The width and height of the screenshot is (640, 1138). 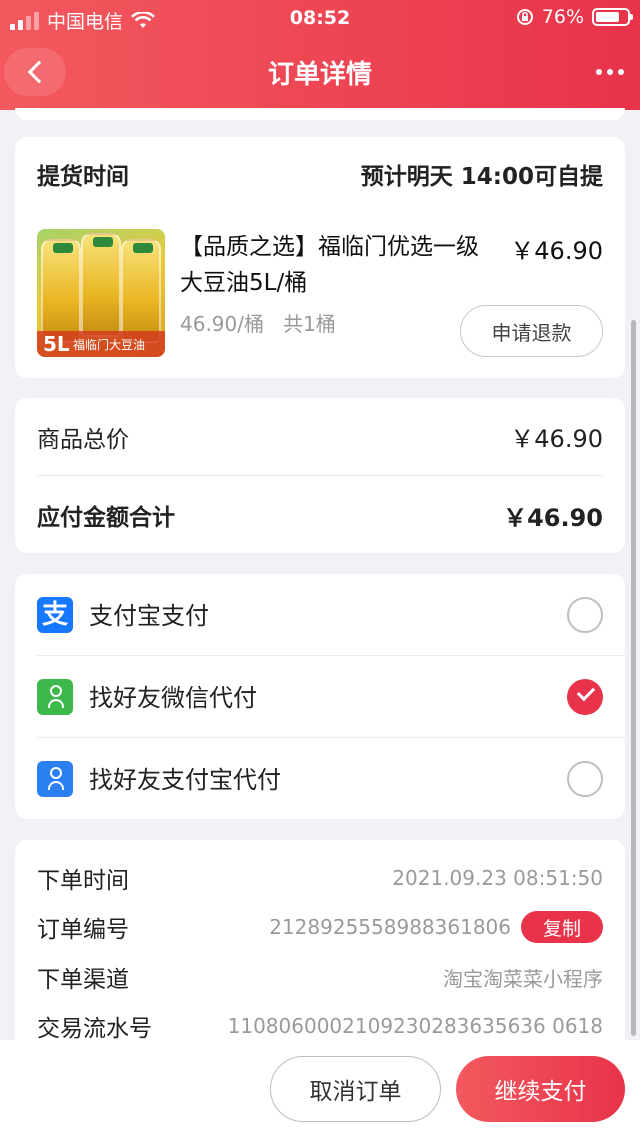 I want to click on product-price: ￥46.90, so click(x=556, y=251).